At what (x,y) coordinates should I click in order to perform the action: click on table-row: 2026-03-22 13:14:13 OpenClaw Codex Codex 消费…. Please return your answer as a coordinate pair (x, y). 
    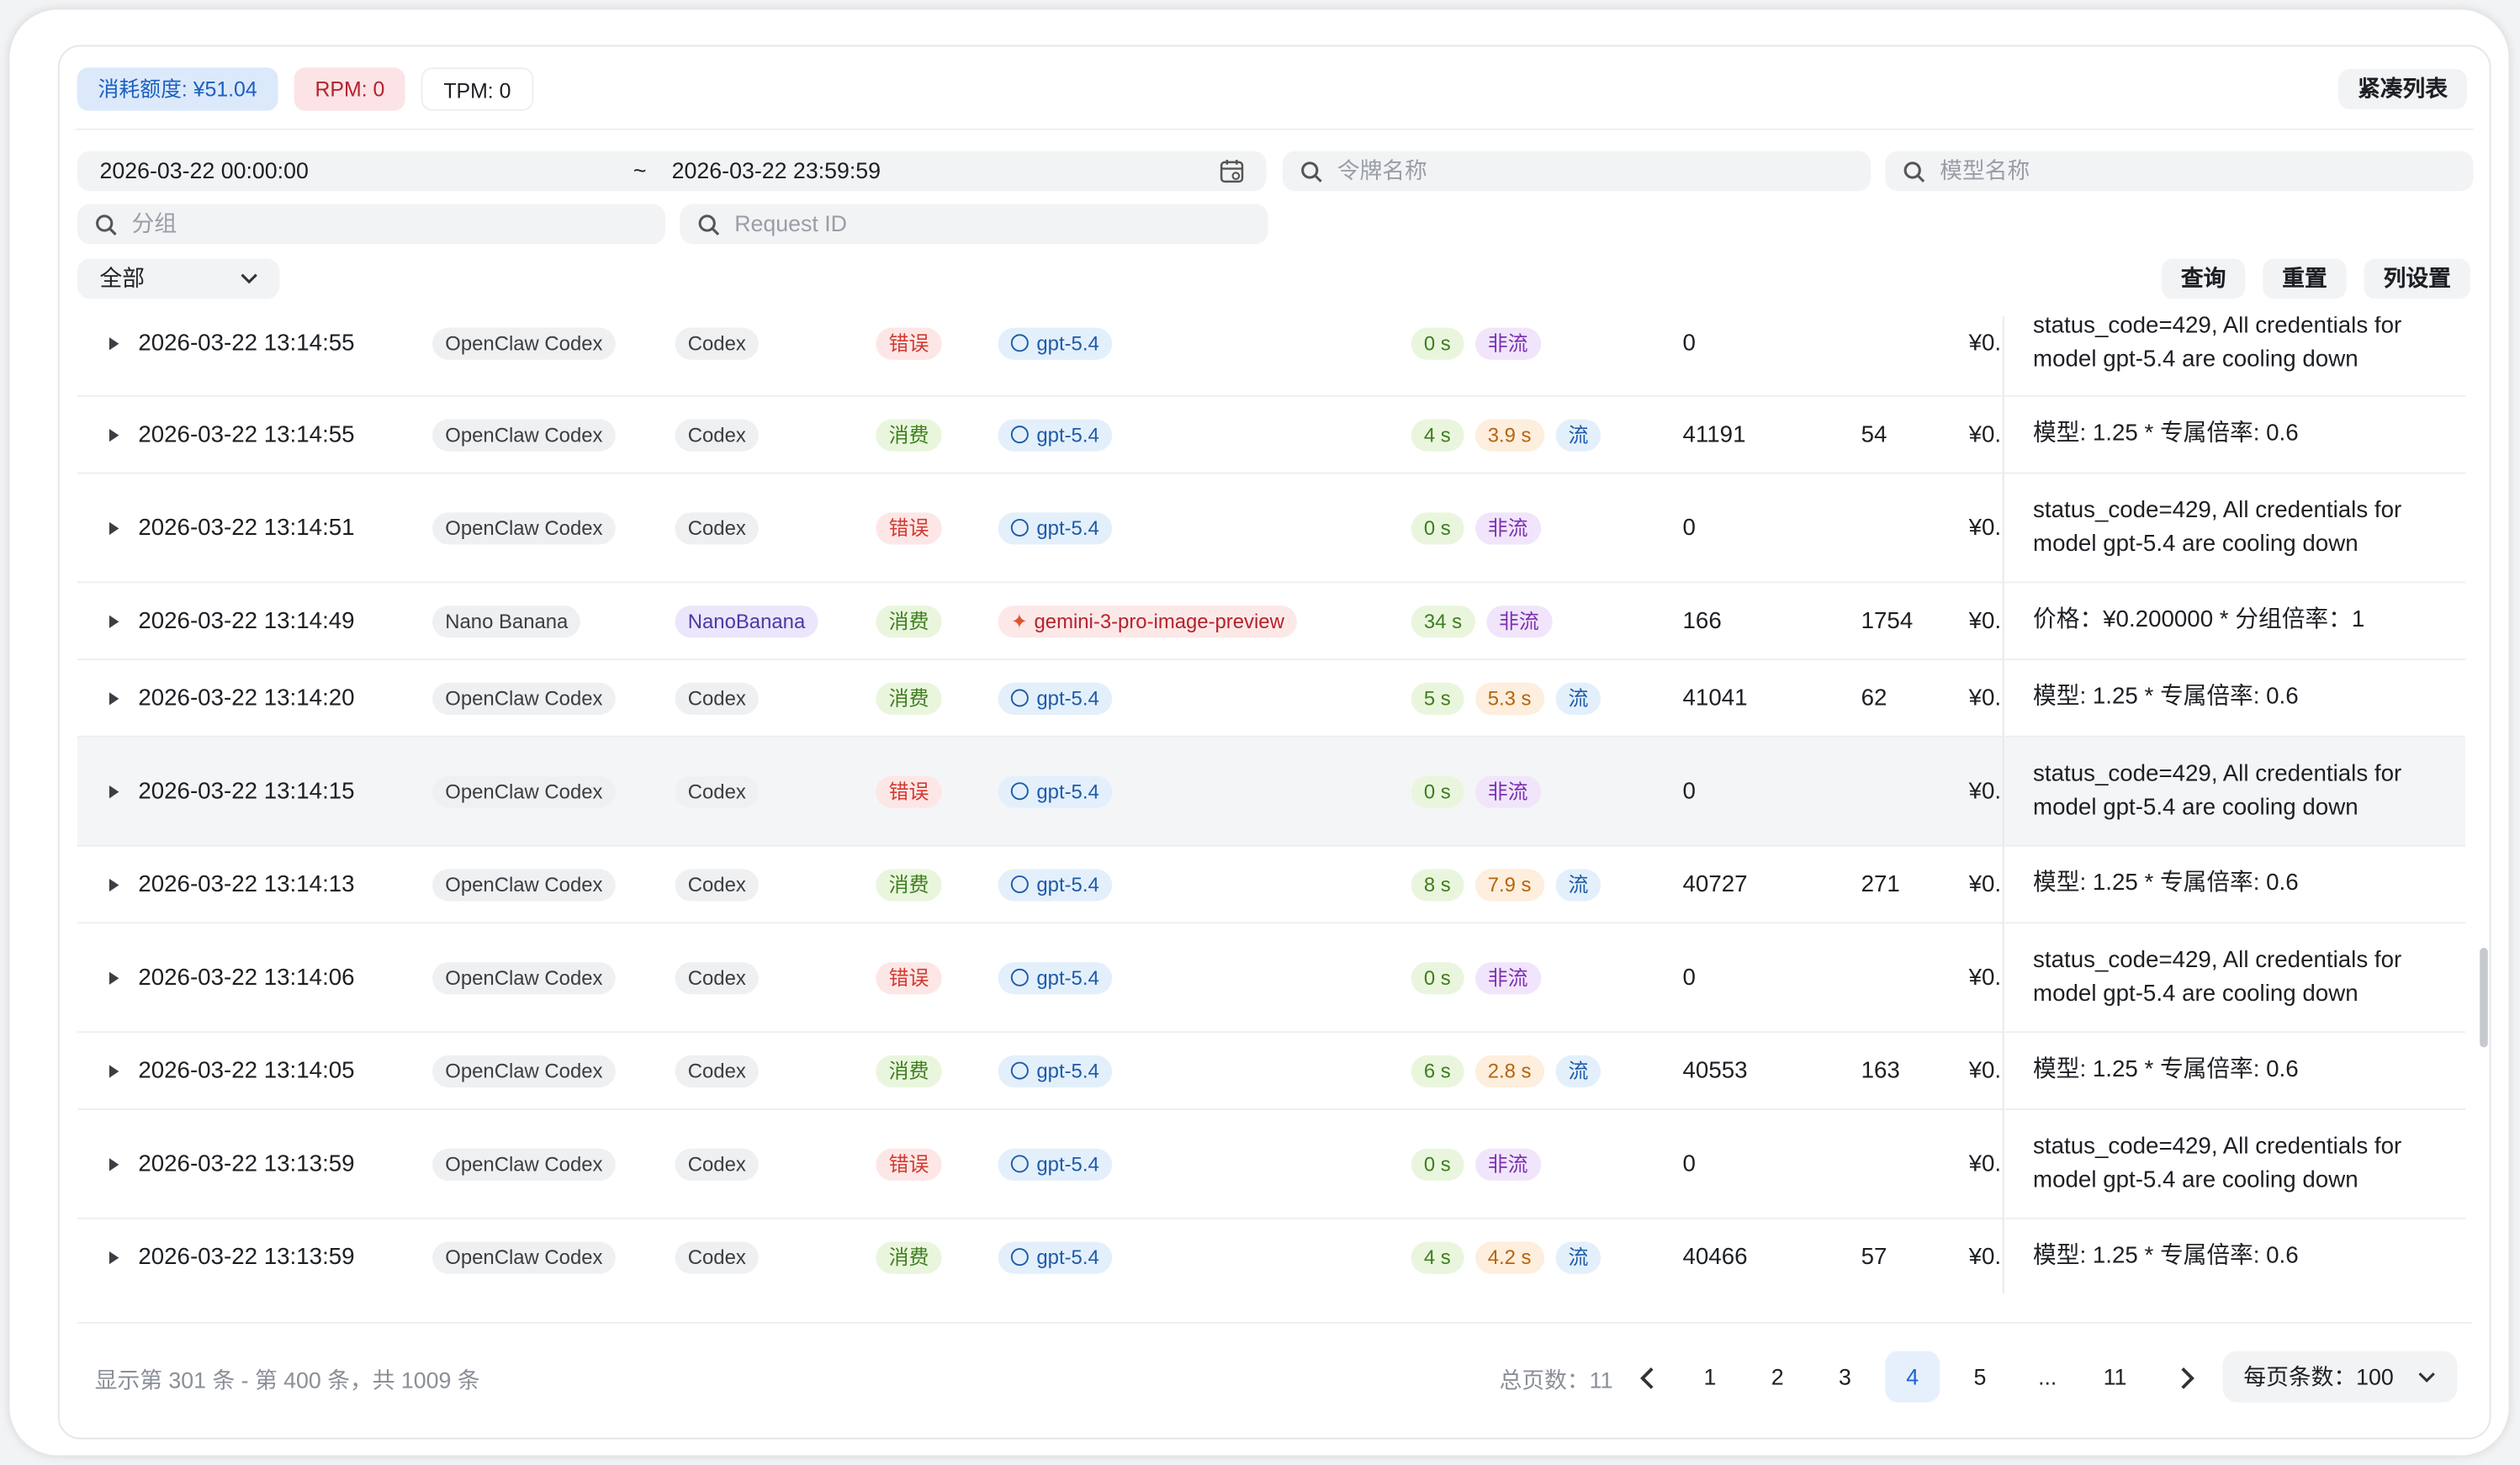
    Looking at the image, I should click on (1271, 885).